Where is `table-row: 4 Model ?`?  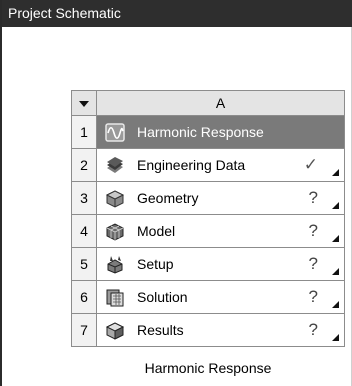
table-row: 4 Model ? is located at coordinates (208, 231).